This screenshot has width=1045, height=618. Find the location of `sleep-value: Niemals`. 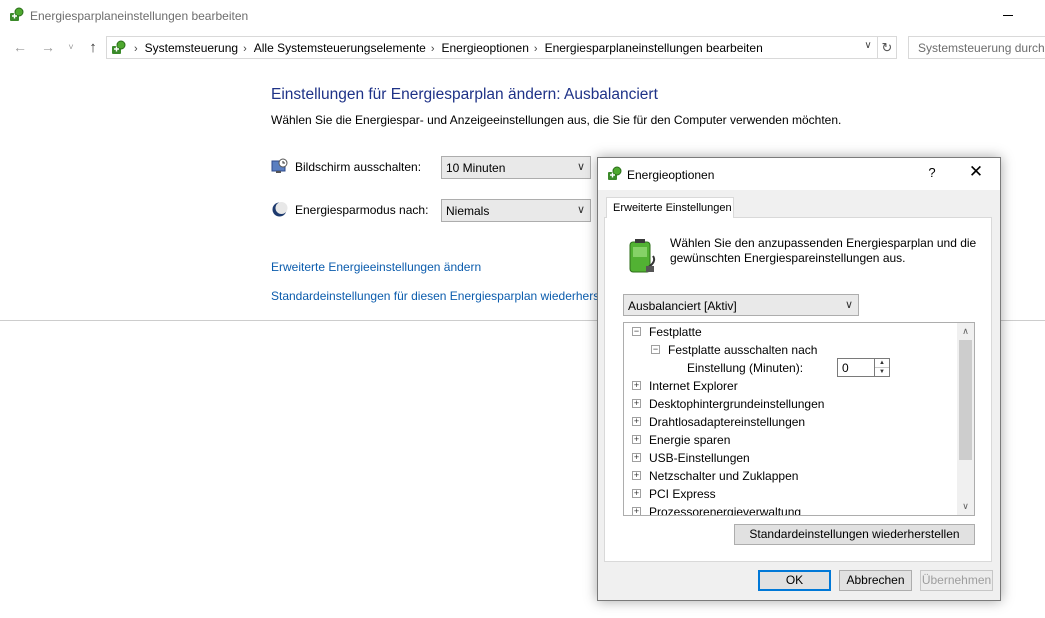

sleep-value: Niemals is located at coordinates (468, 211).